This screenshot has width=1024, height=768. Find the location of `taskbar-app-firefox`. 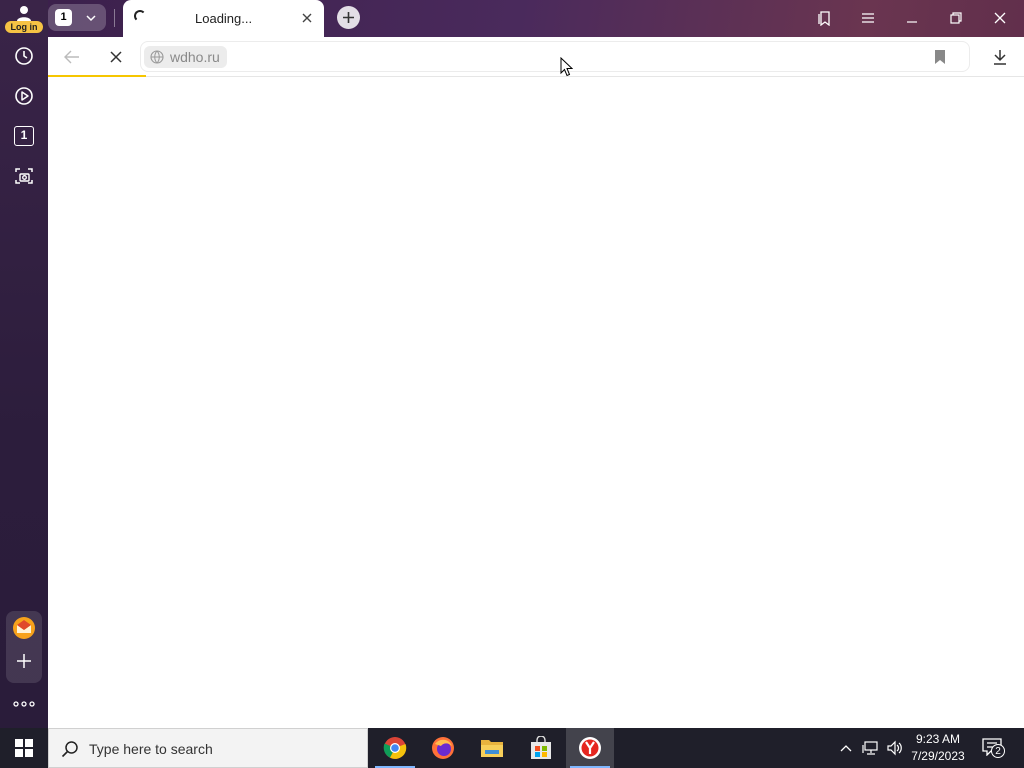

taskbar-app-firefox is located at coordinates (443, 748).